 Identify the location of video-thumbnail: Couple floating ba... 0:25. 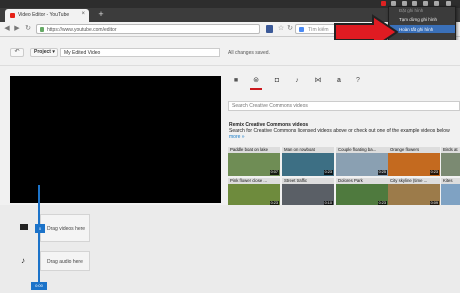
(362, 161).